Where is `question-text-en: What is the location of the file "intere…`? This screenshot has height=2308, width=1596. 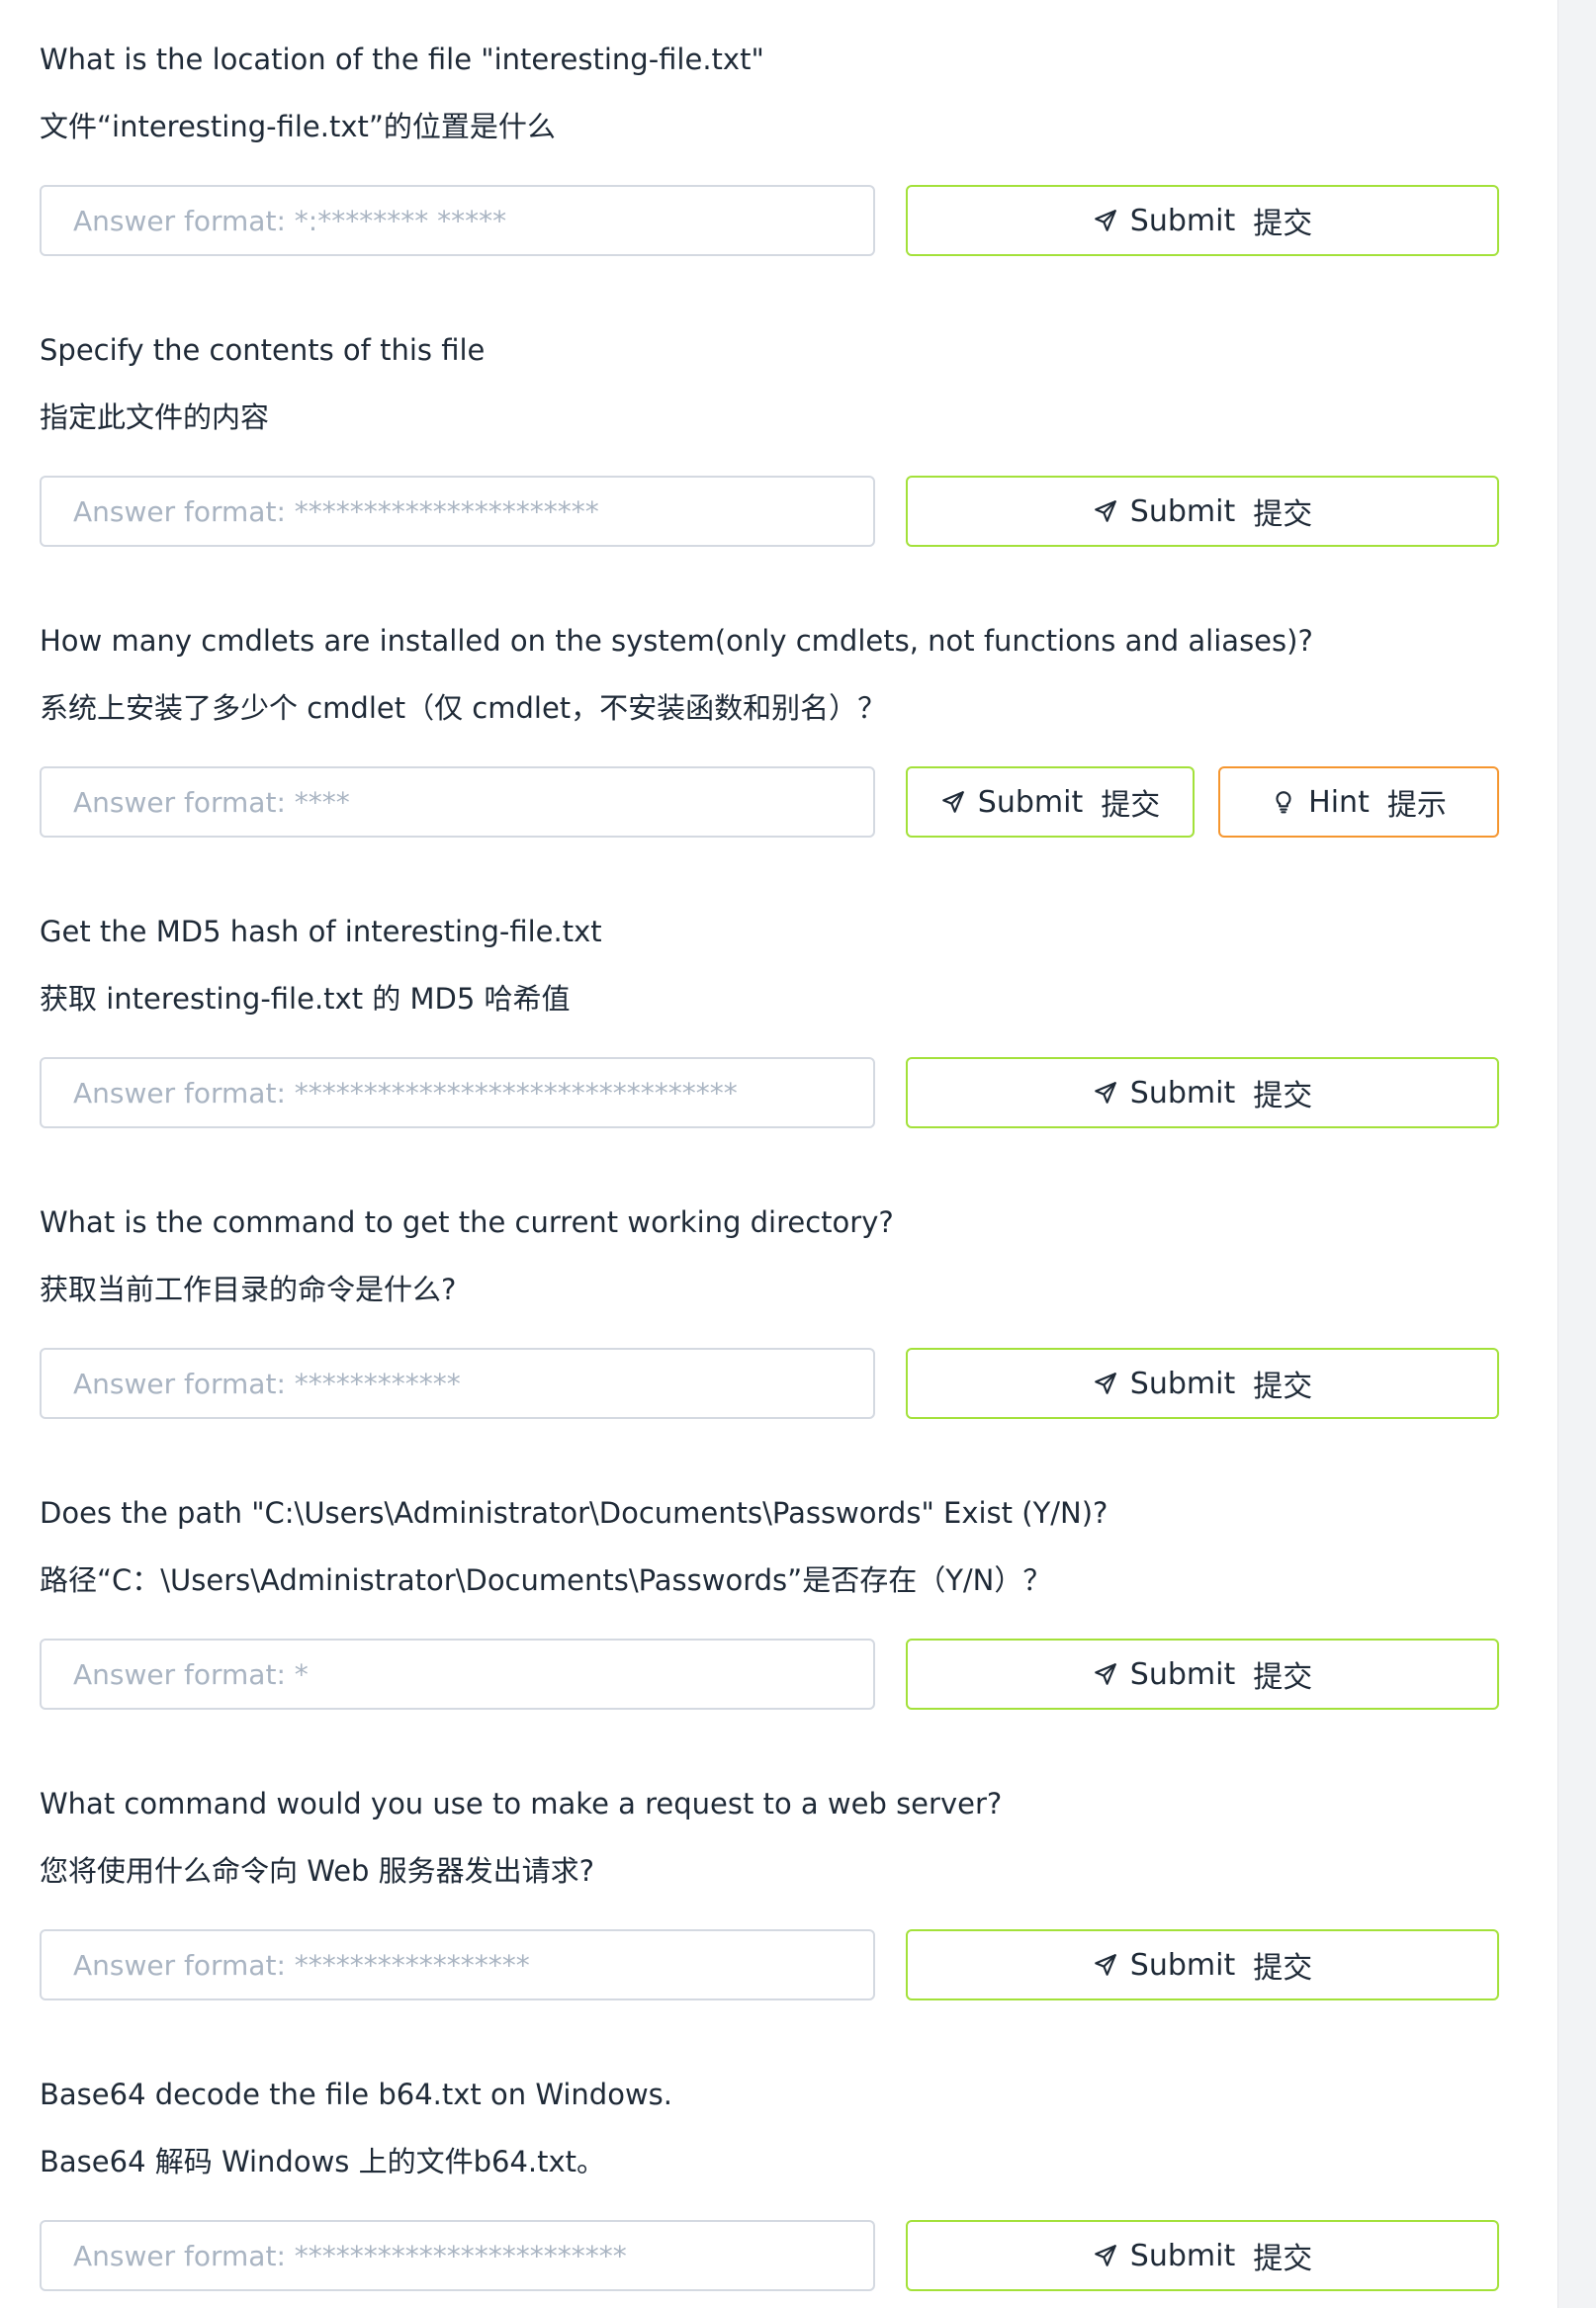 question-text-en: What is the location of the file "intere… is located at coordinates (402, 59).